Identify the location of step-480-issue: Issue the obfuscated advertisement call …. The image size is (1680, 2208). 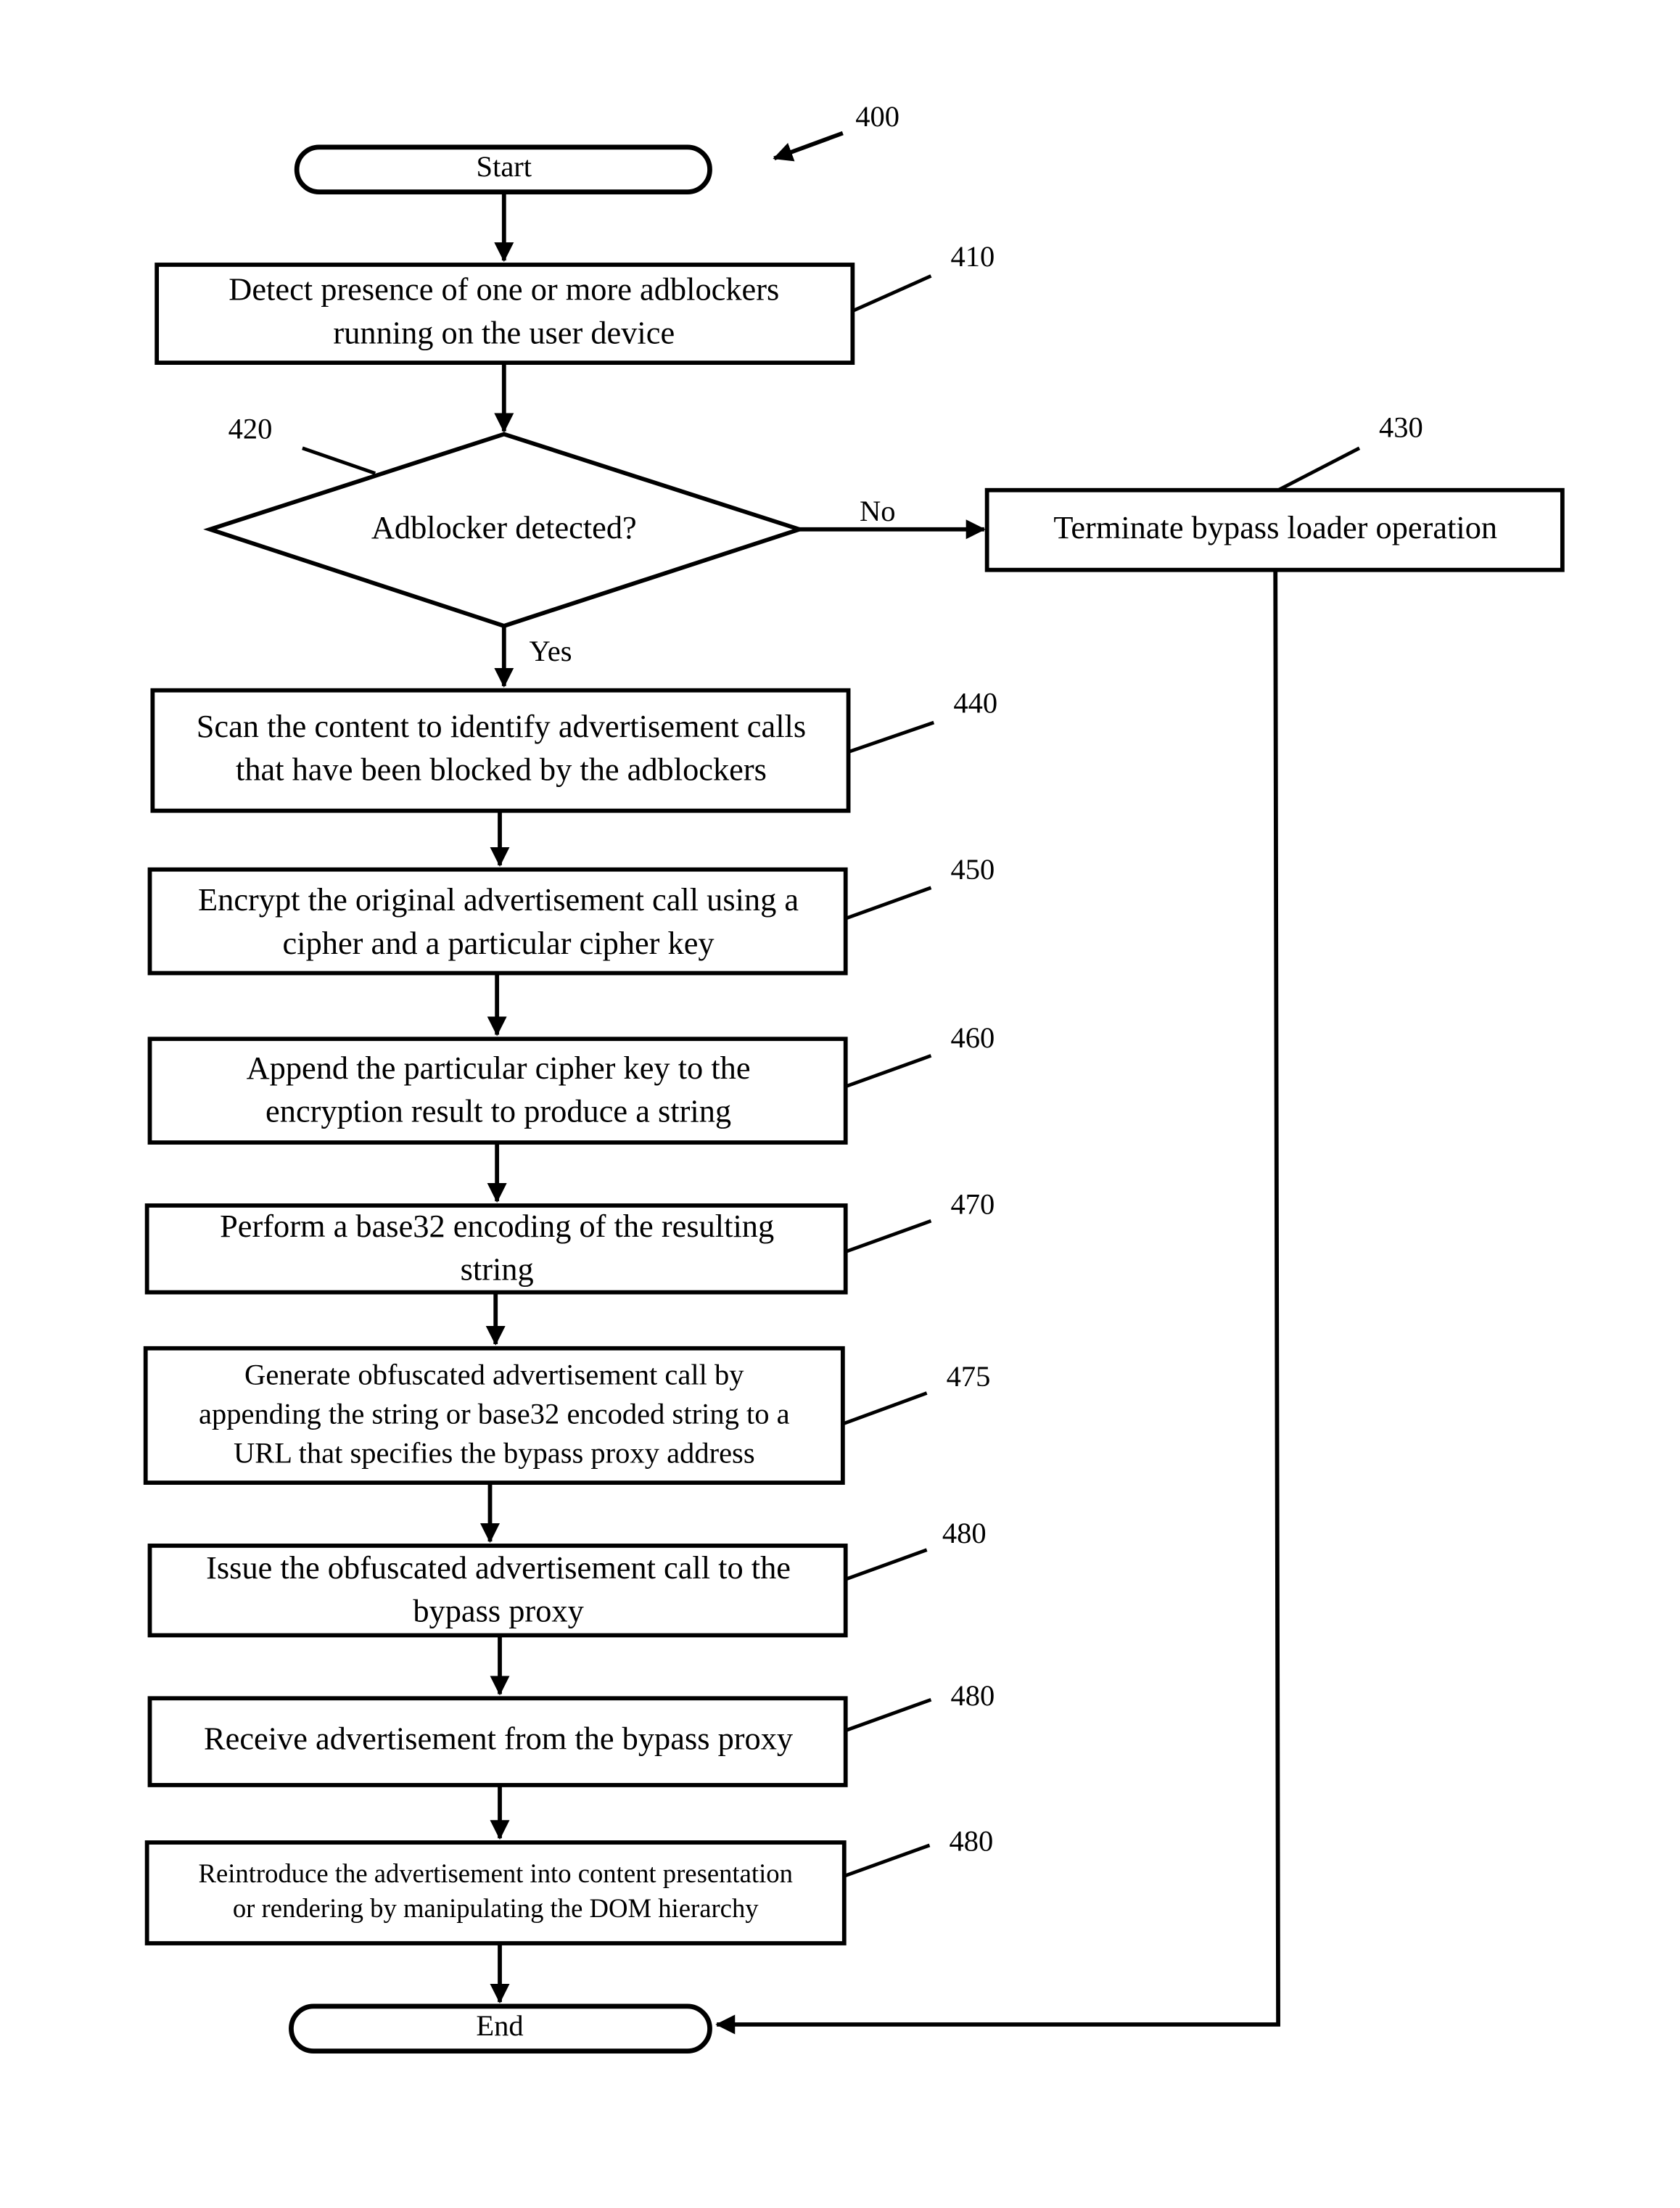
(567, 1577).